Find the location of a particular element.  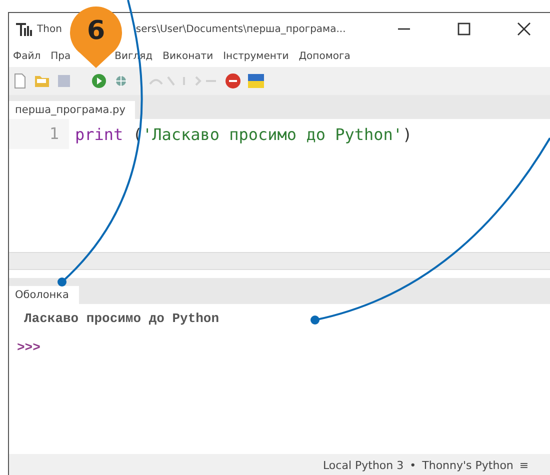

shell-prompt: >>> is located at coordinates (29, 347).